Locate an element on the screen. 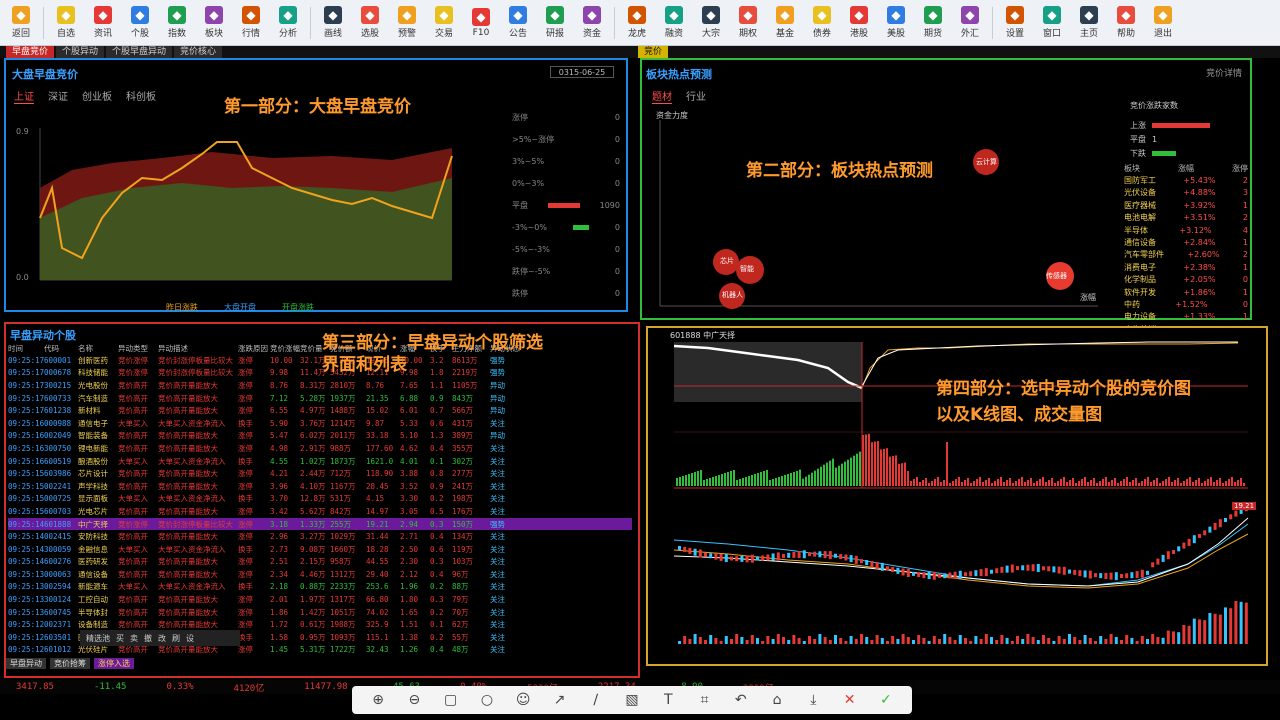  tab-auction-marker: 竞价 is located at coordinates (652, 52).